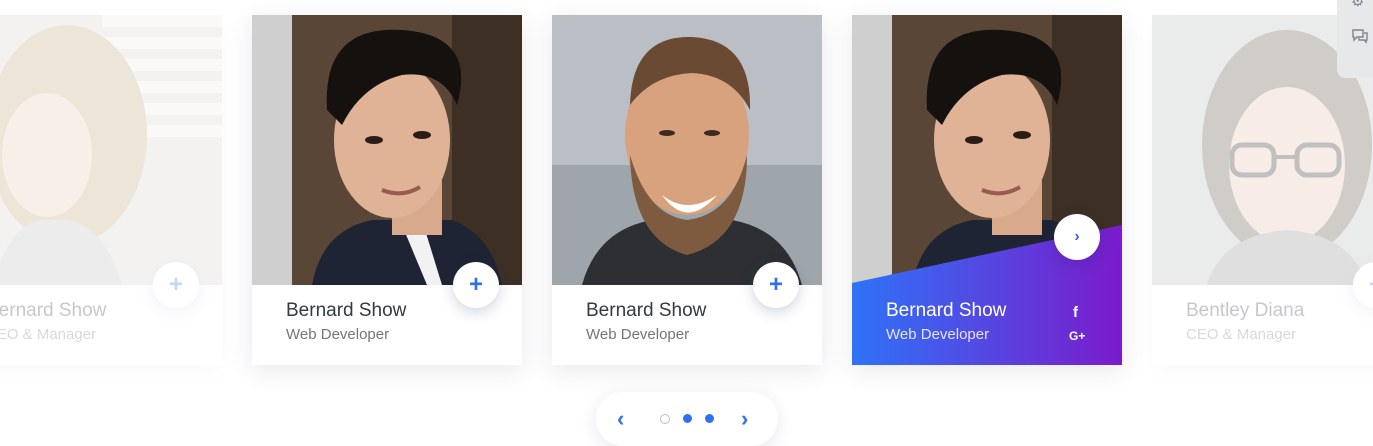  What do you see at coordinates (687, 150) in the screenshot?
I see `bearded-man-portrait-photo` at bounding box center [687, 150].